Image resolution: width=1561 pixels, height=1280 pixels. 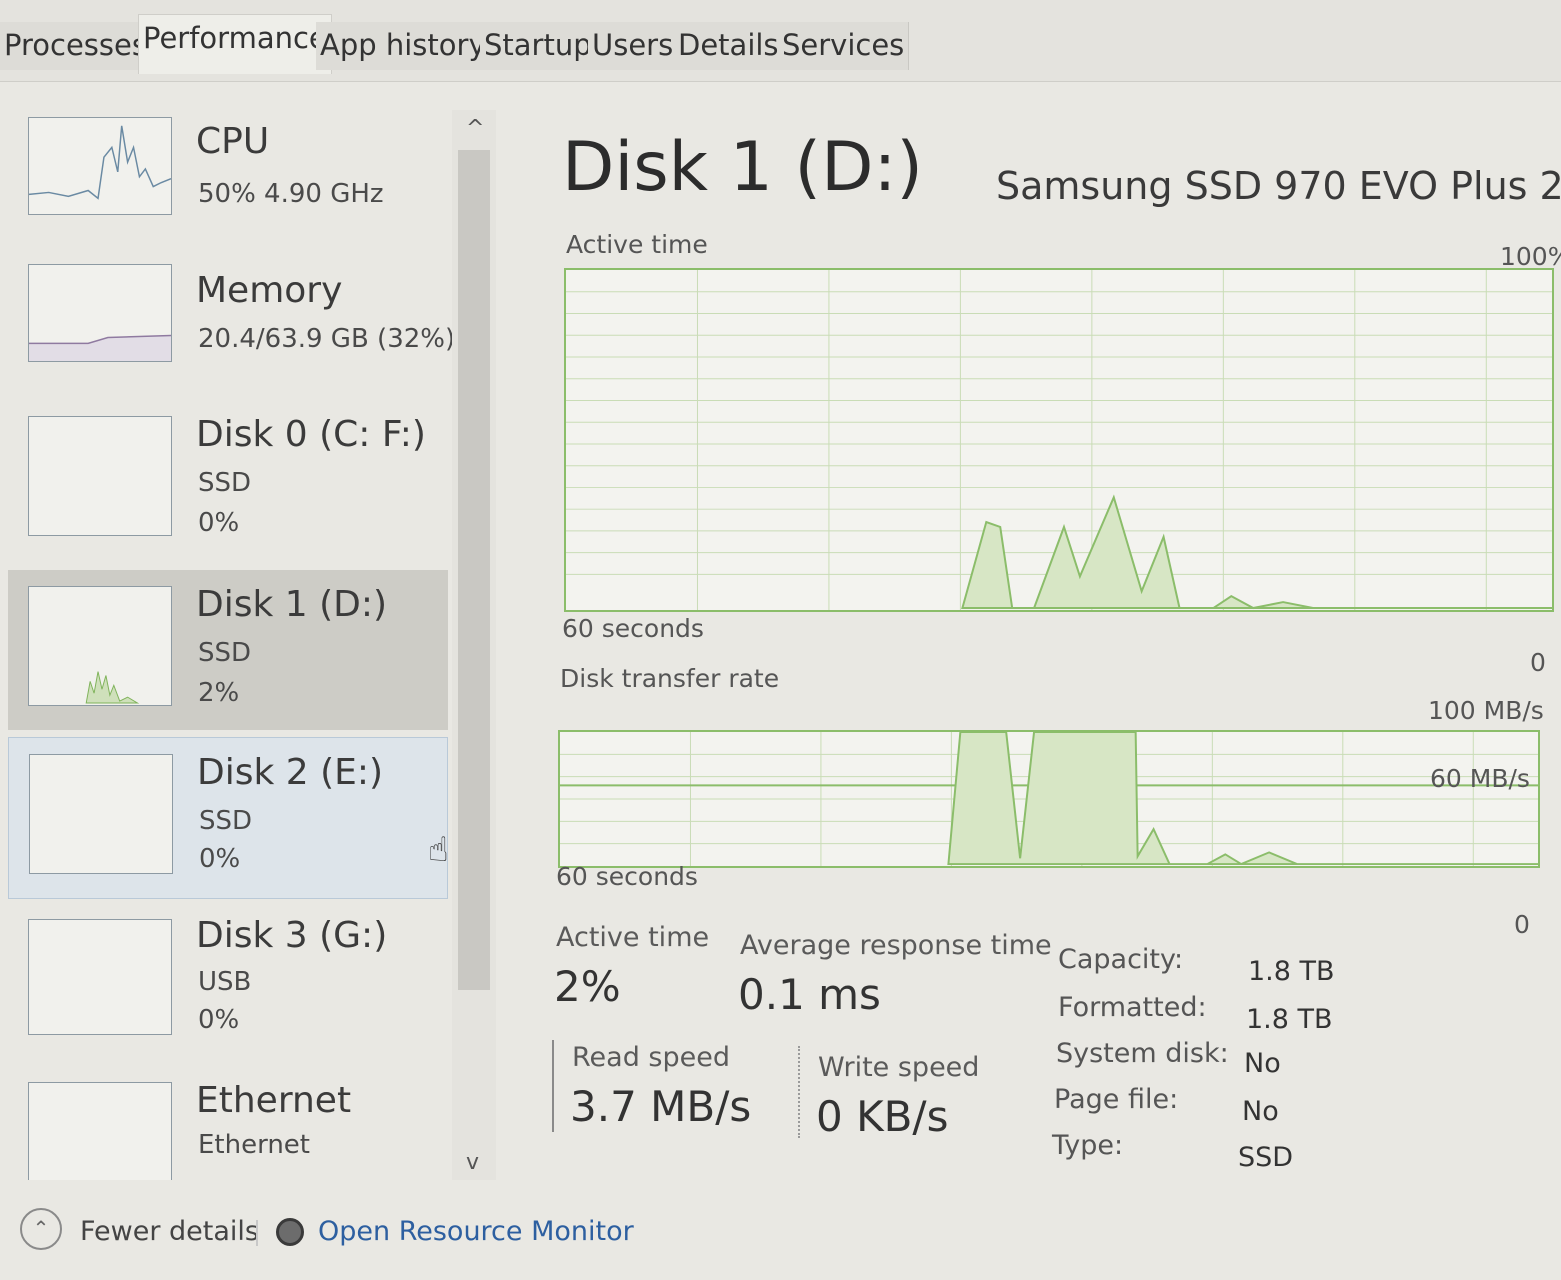 I want to click on sidebar-item-disk1: Disk 1 (D:) SSD 2%, so click(x=228, y=650).